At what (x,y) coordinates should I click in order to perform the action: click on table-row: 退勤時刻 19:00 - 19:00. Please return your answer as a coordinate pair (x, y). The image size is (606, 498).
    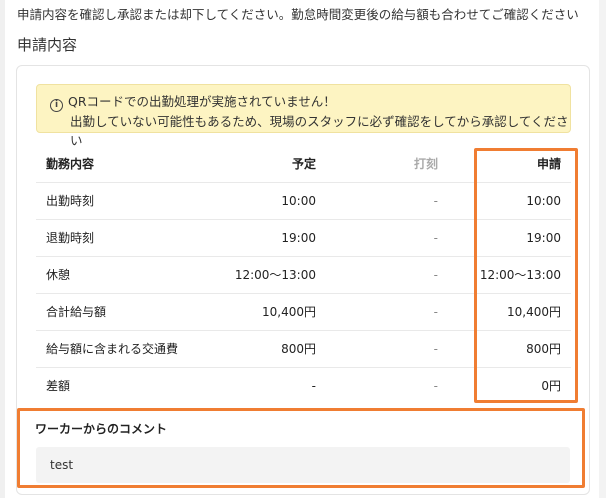
    Looking at the image, I should click on (303, 238).